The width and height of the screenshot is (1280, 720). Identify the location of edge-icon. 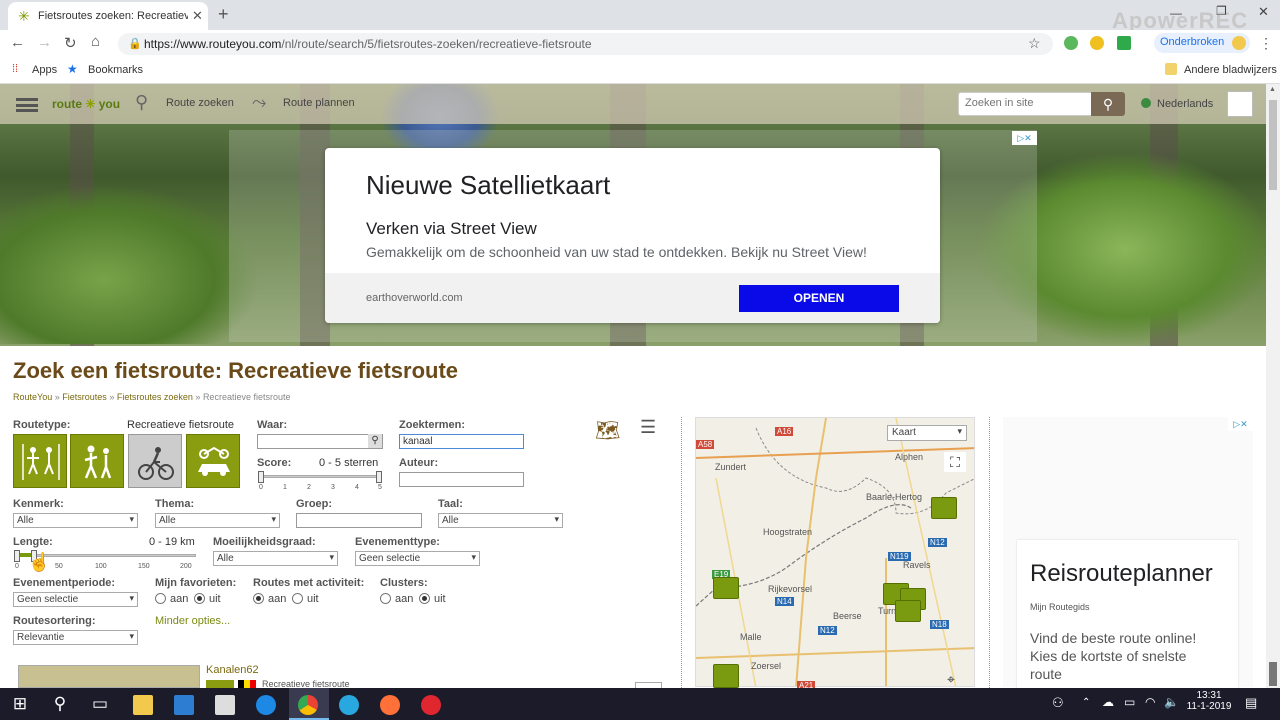
(266, 705).